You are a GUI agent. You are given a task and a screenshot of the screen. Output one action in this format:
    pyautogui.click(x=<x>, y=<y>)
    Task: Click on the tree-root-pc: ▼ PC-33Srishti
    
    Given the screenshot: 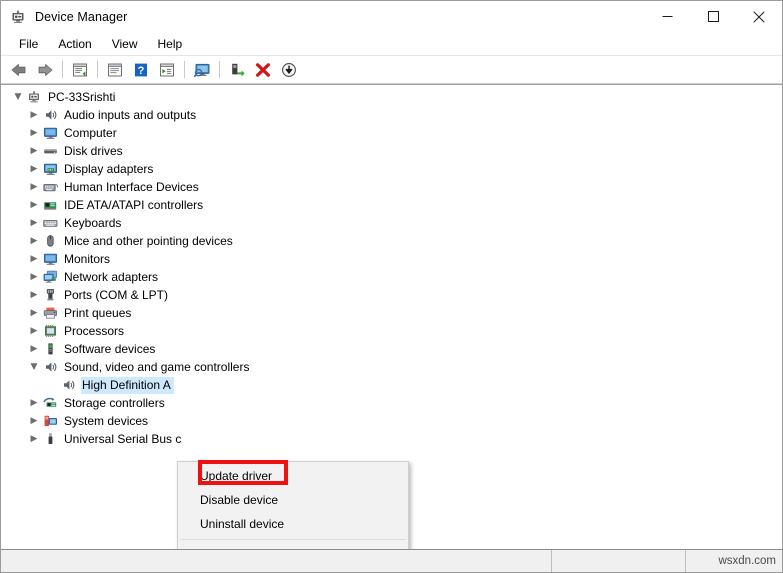 What is the action you would take?
    pyautogui.click(x=391, y=97)
    